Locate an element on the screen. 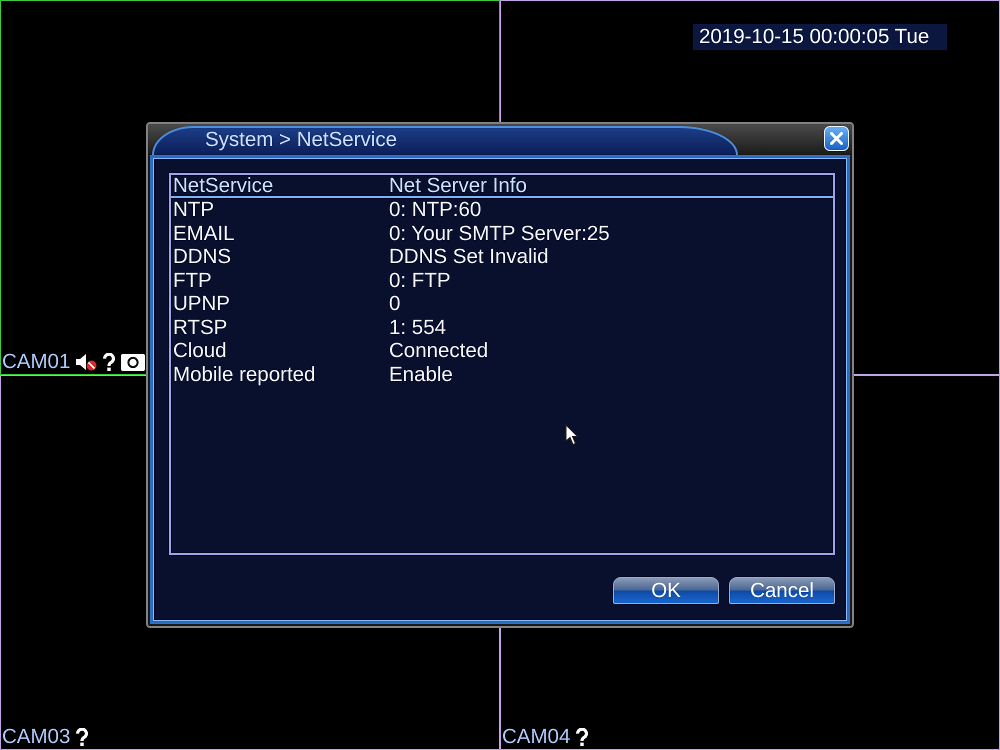  table-cell-text: 0: NTP:60 is located at coordinates (435, 210).